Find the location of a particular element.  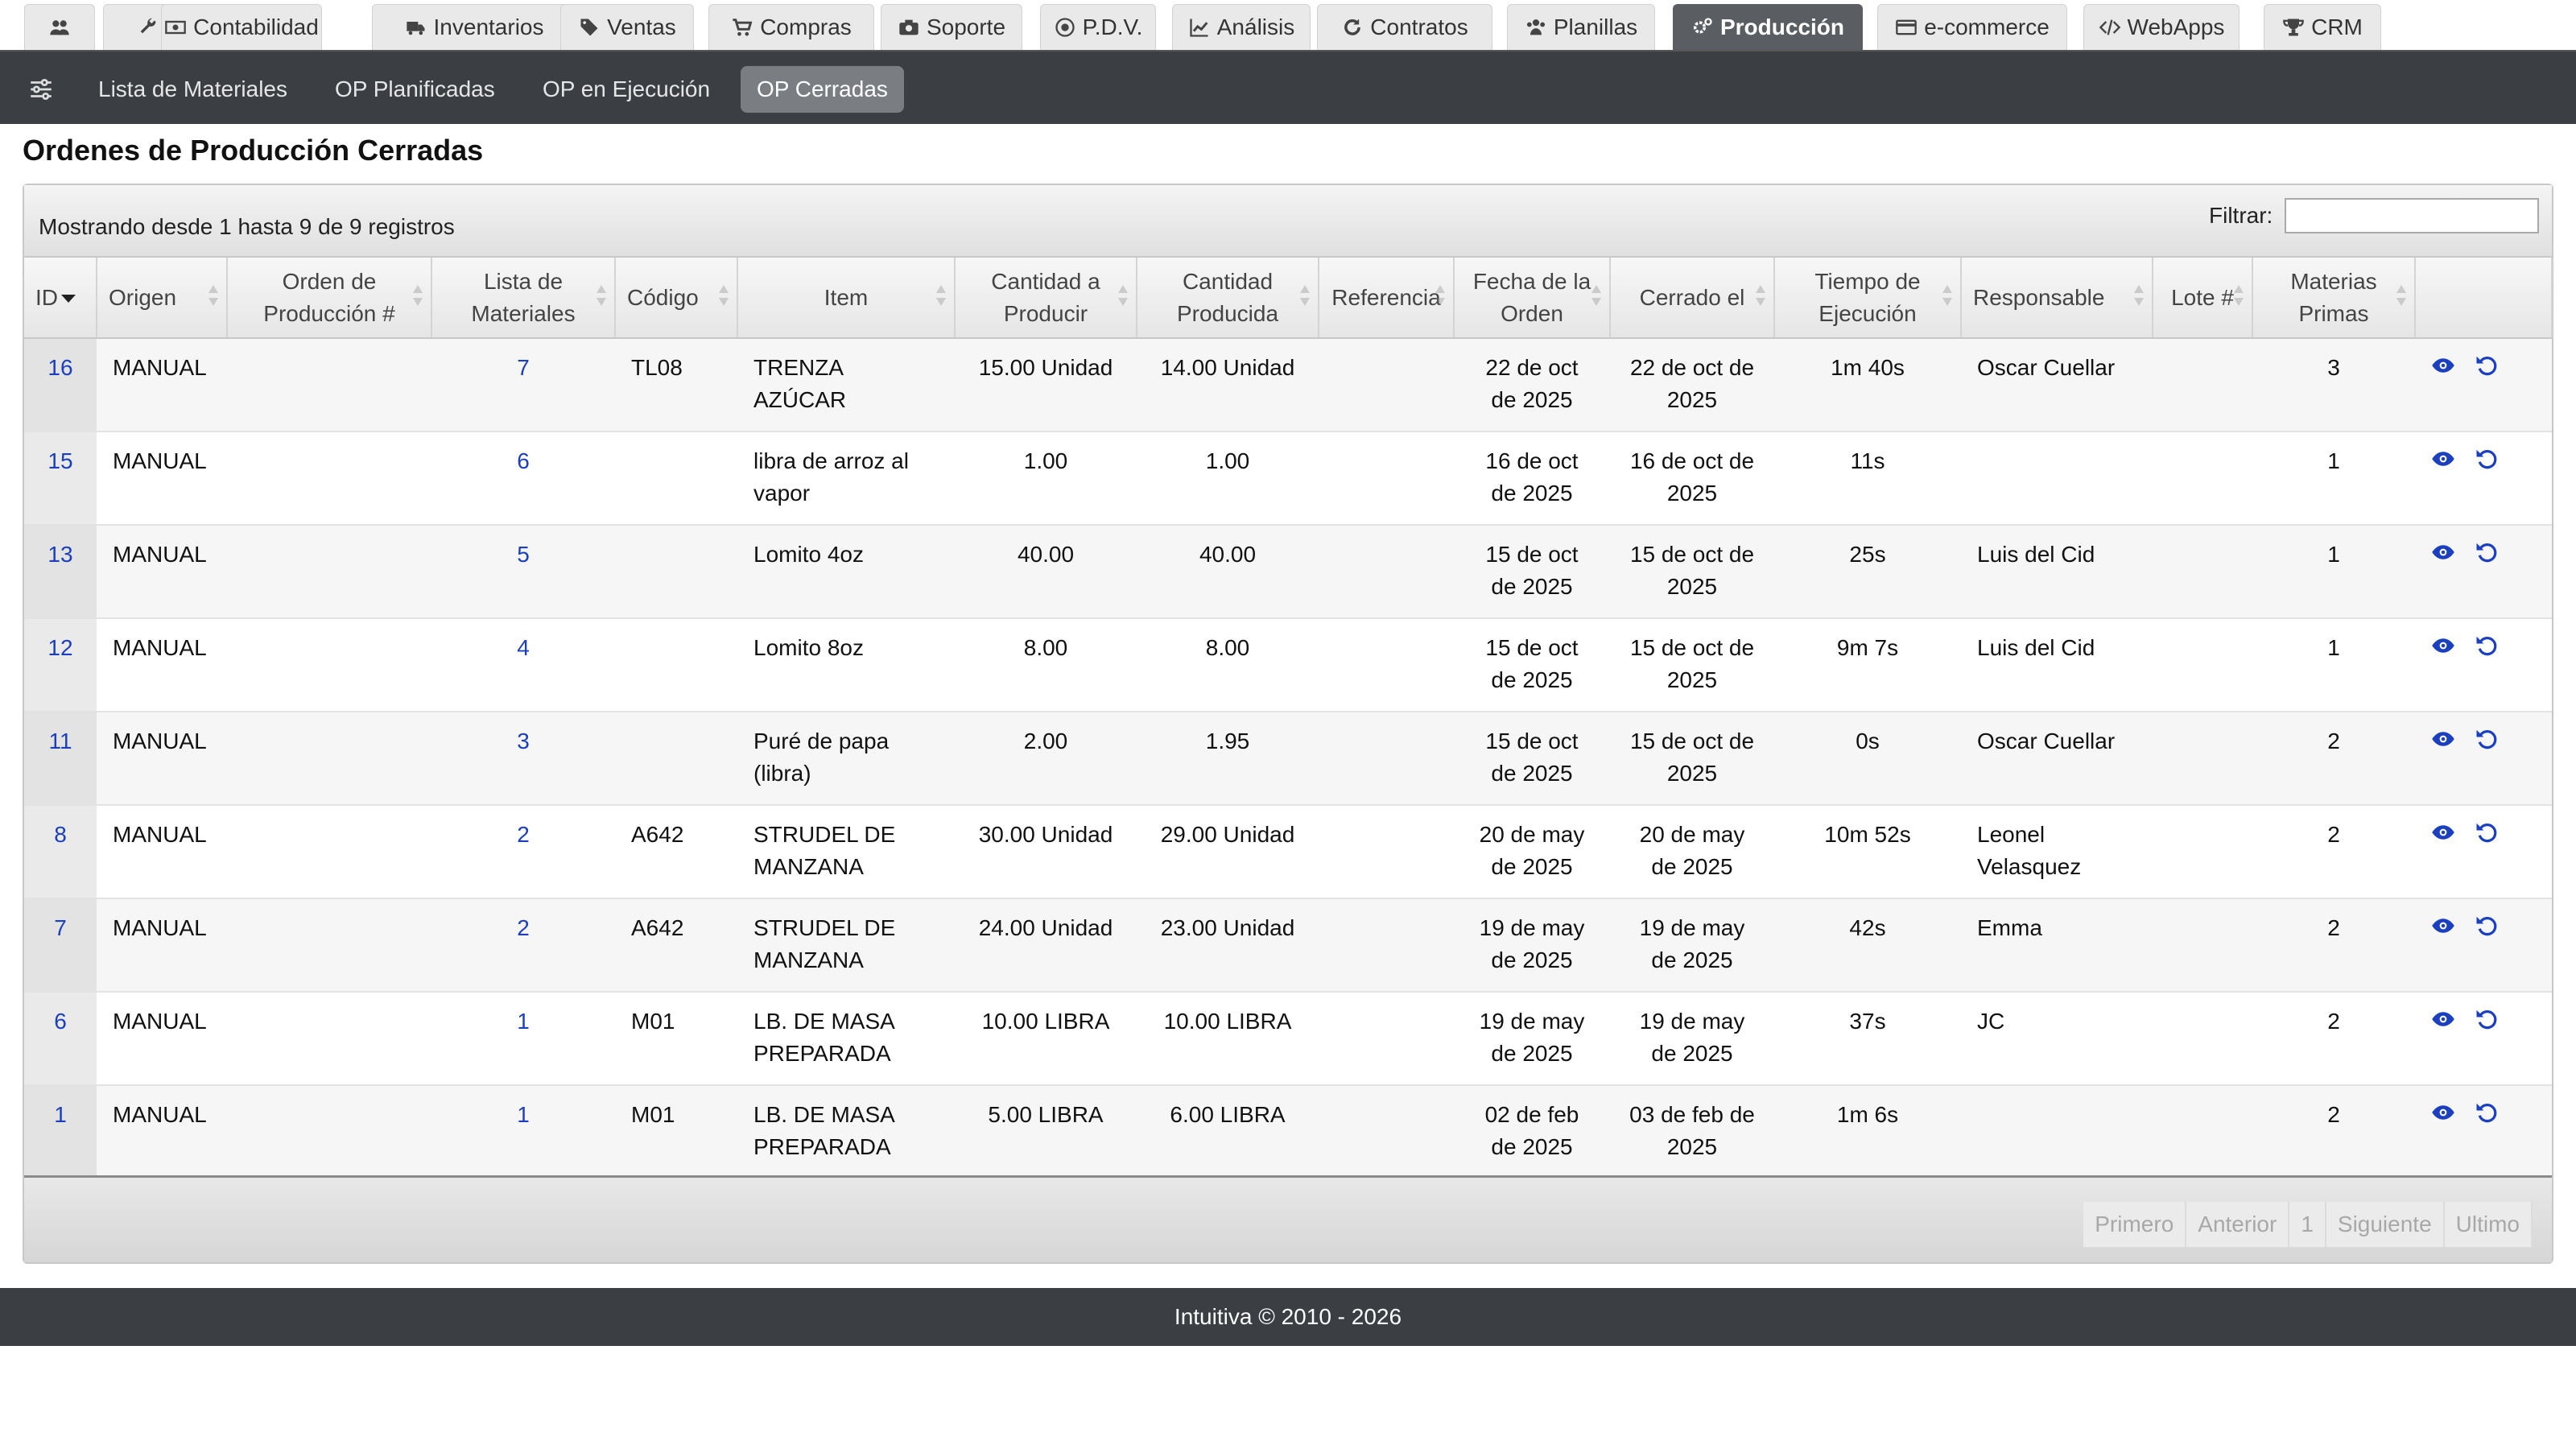

cell-id: 13 is located at coordinates (60, 572).